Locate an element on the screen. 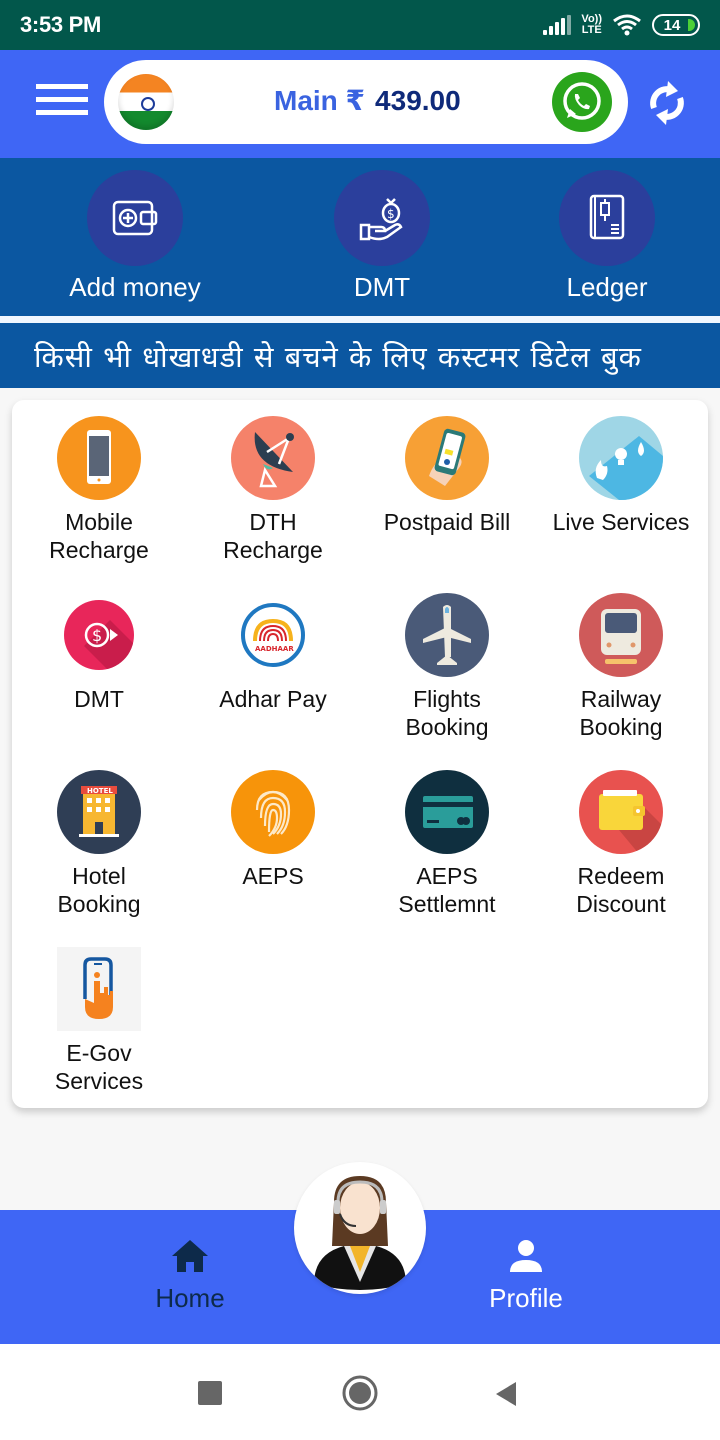 This screenshot has height=1440, width=720. battery-icon: 14 is located at coordinates (676, 25).